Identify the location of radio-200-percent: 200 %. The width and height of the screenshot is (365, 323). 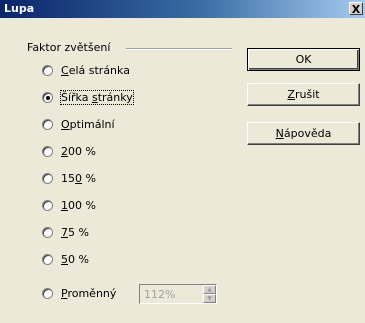
(69, 151).